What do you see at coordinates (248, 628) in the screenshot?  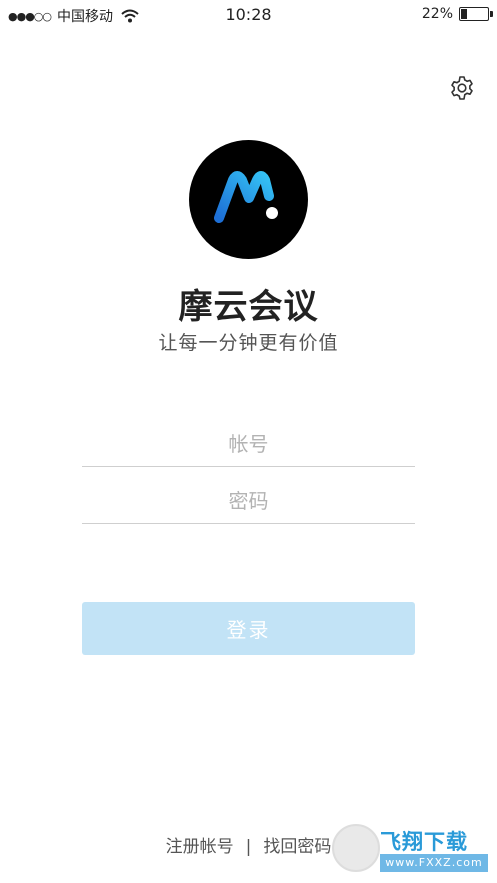 I see `login-button: 登录` at bounding box center [248, 628].